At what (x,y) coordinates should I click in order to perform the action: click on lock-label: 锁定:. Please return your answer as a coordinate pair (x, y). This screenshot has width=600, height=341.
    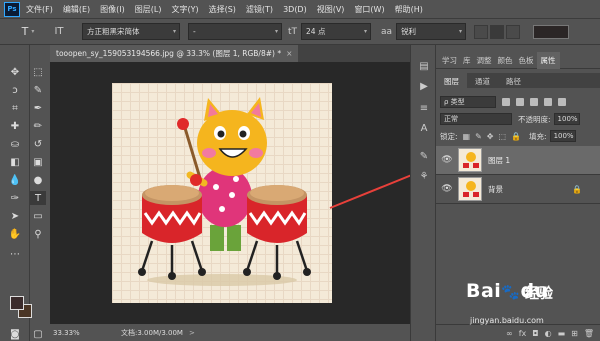
    Looking at the image, I should click on (449, 136).